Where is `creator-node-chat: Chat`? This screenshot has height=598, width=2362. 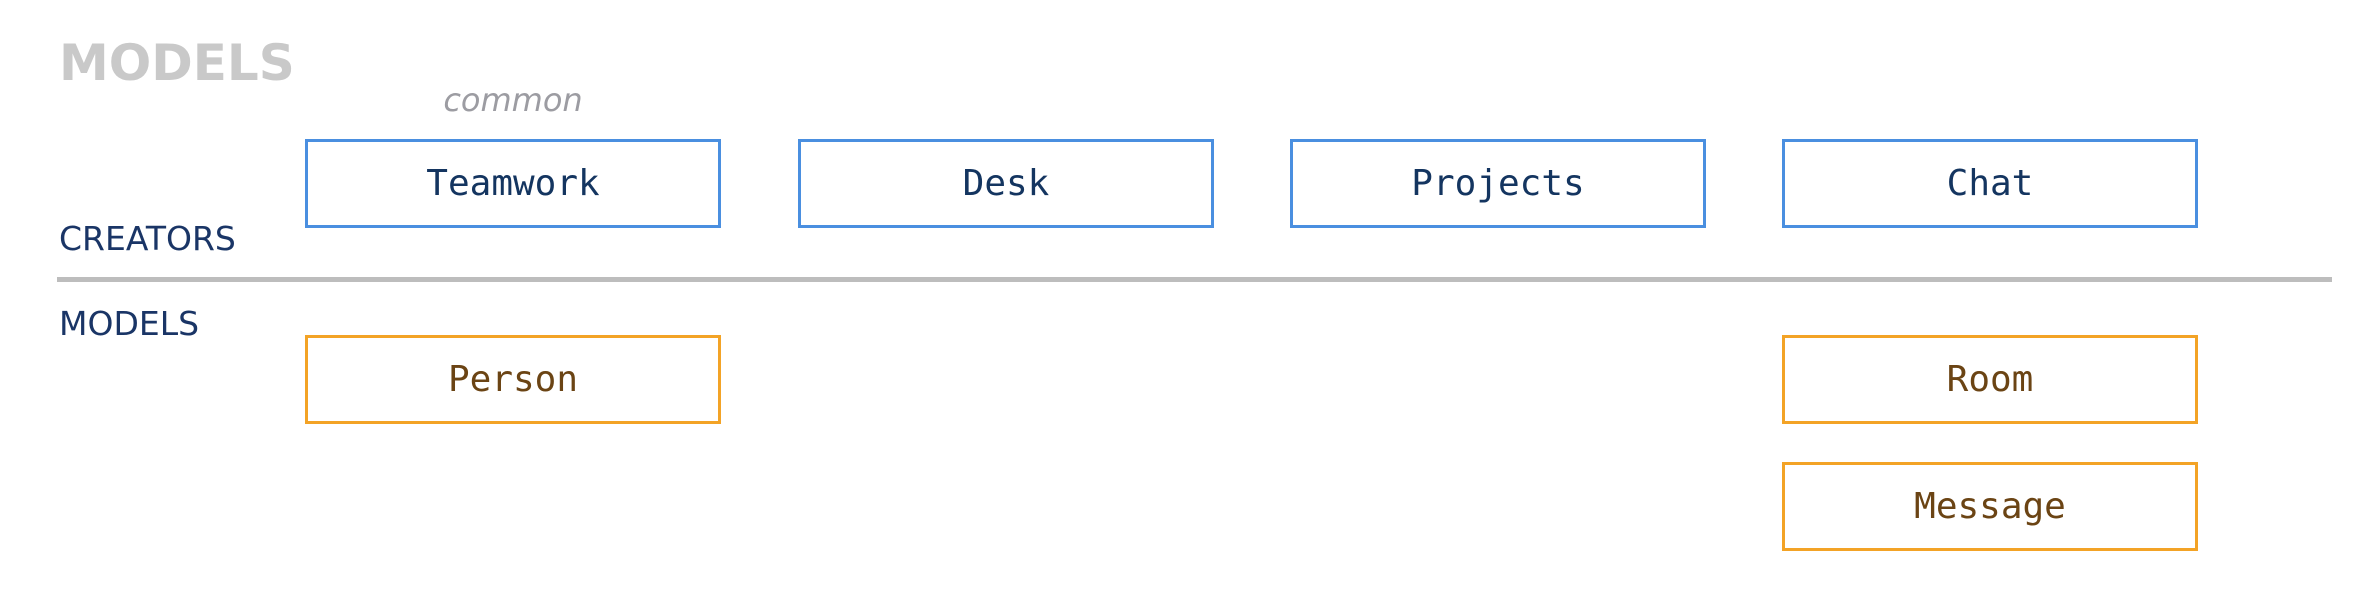
creator-node-chat: Chat is located at coordinates (1990, 183).